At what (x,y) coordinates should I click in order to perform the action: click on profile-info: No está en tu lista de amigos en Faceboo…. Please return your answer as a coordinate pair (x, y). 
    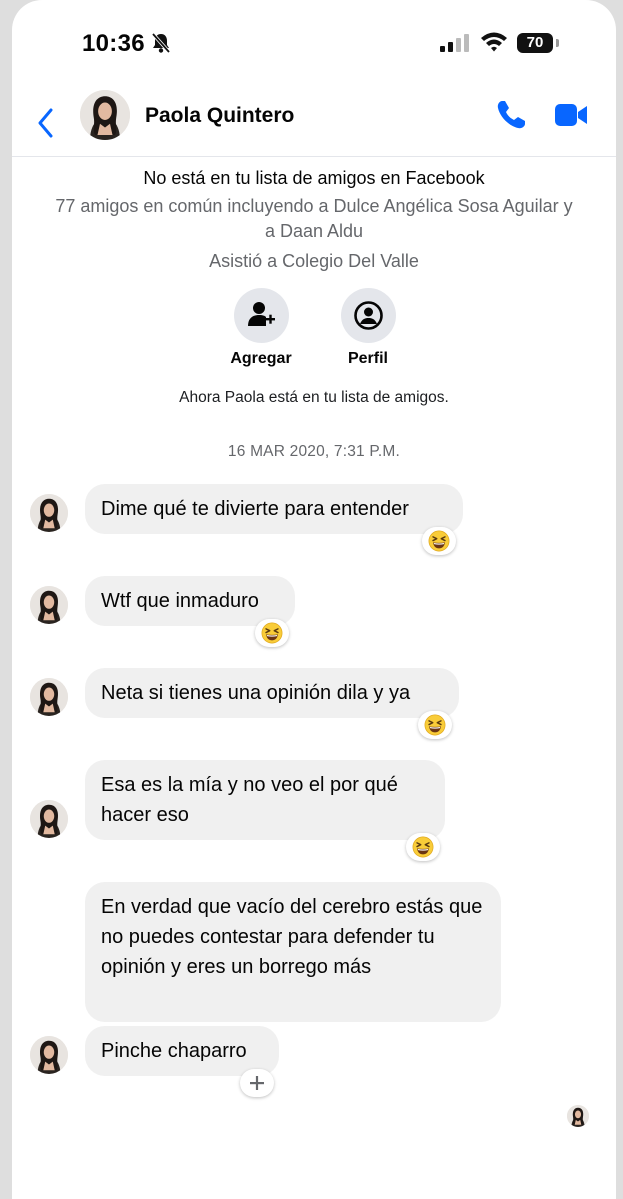
    Looking at the image, I should click on (314, 219).